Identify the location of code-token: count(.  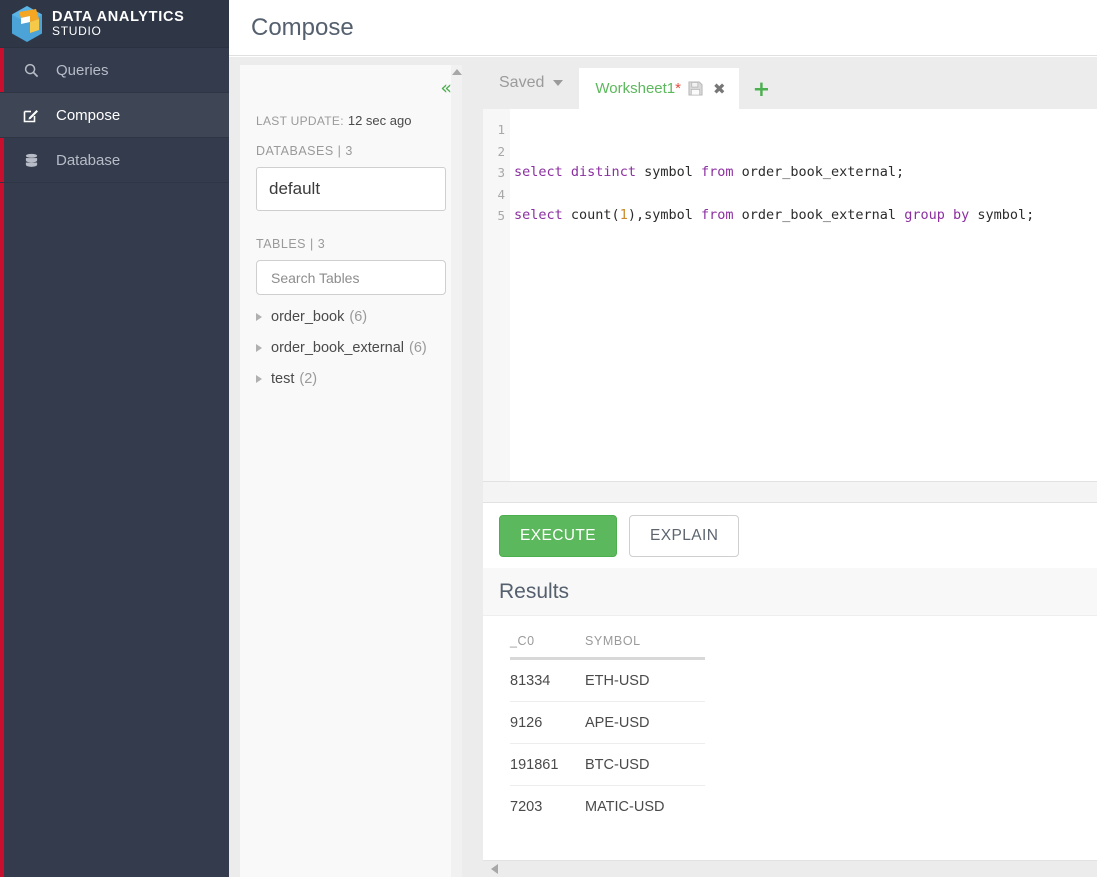
(591, 215).